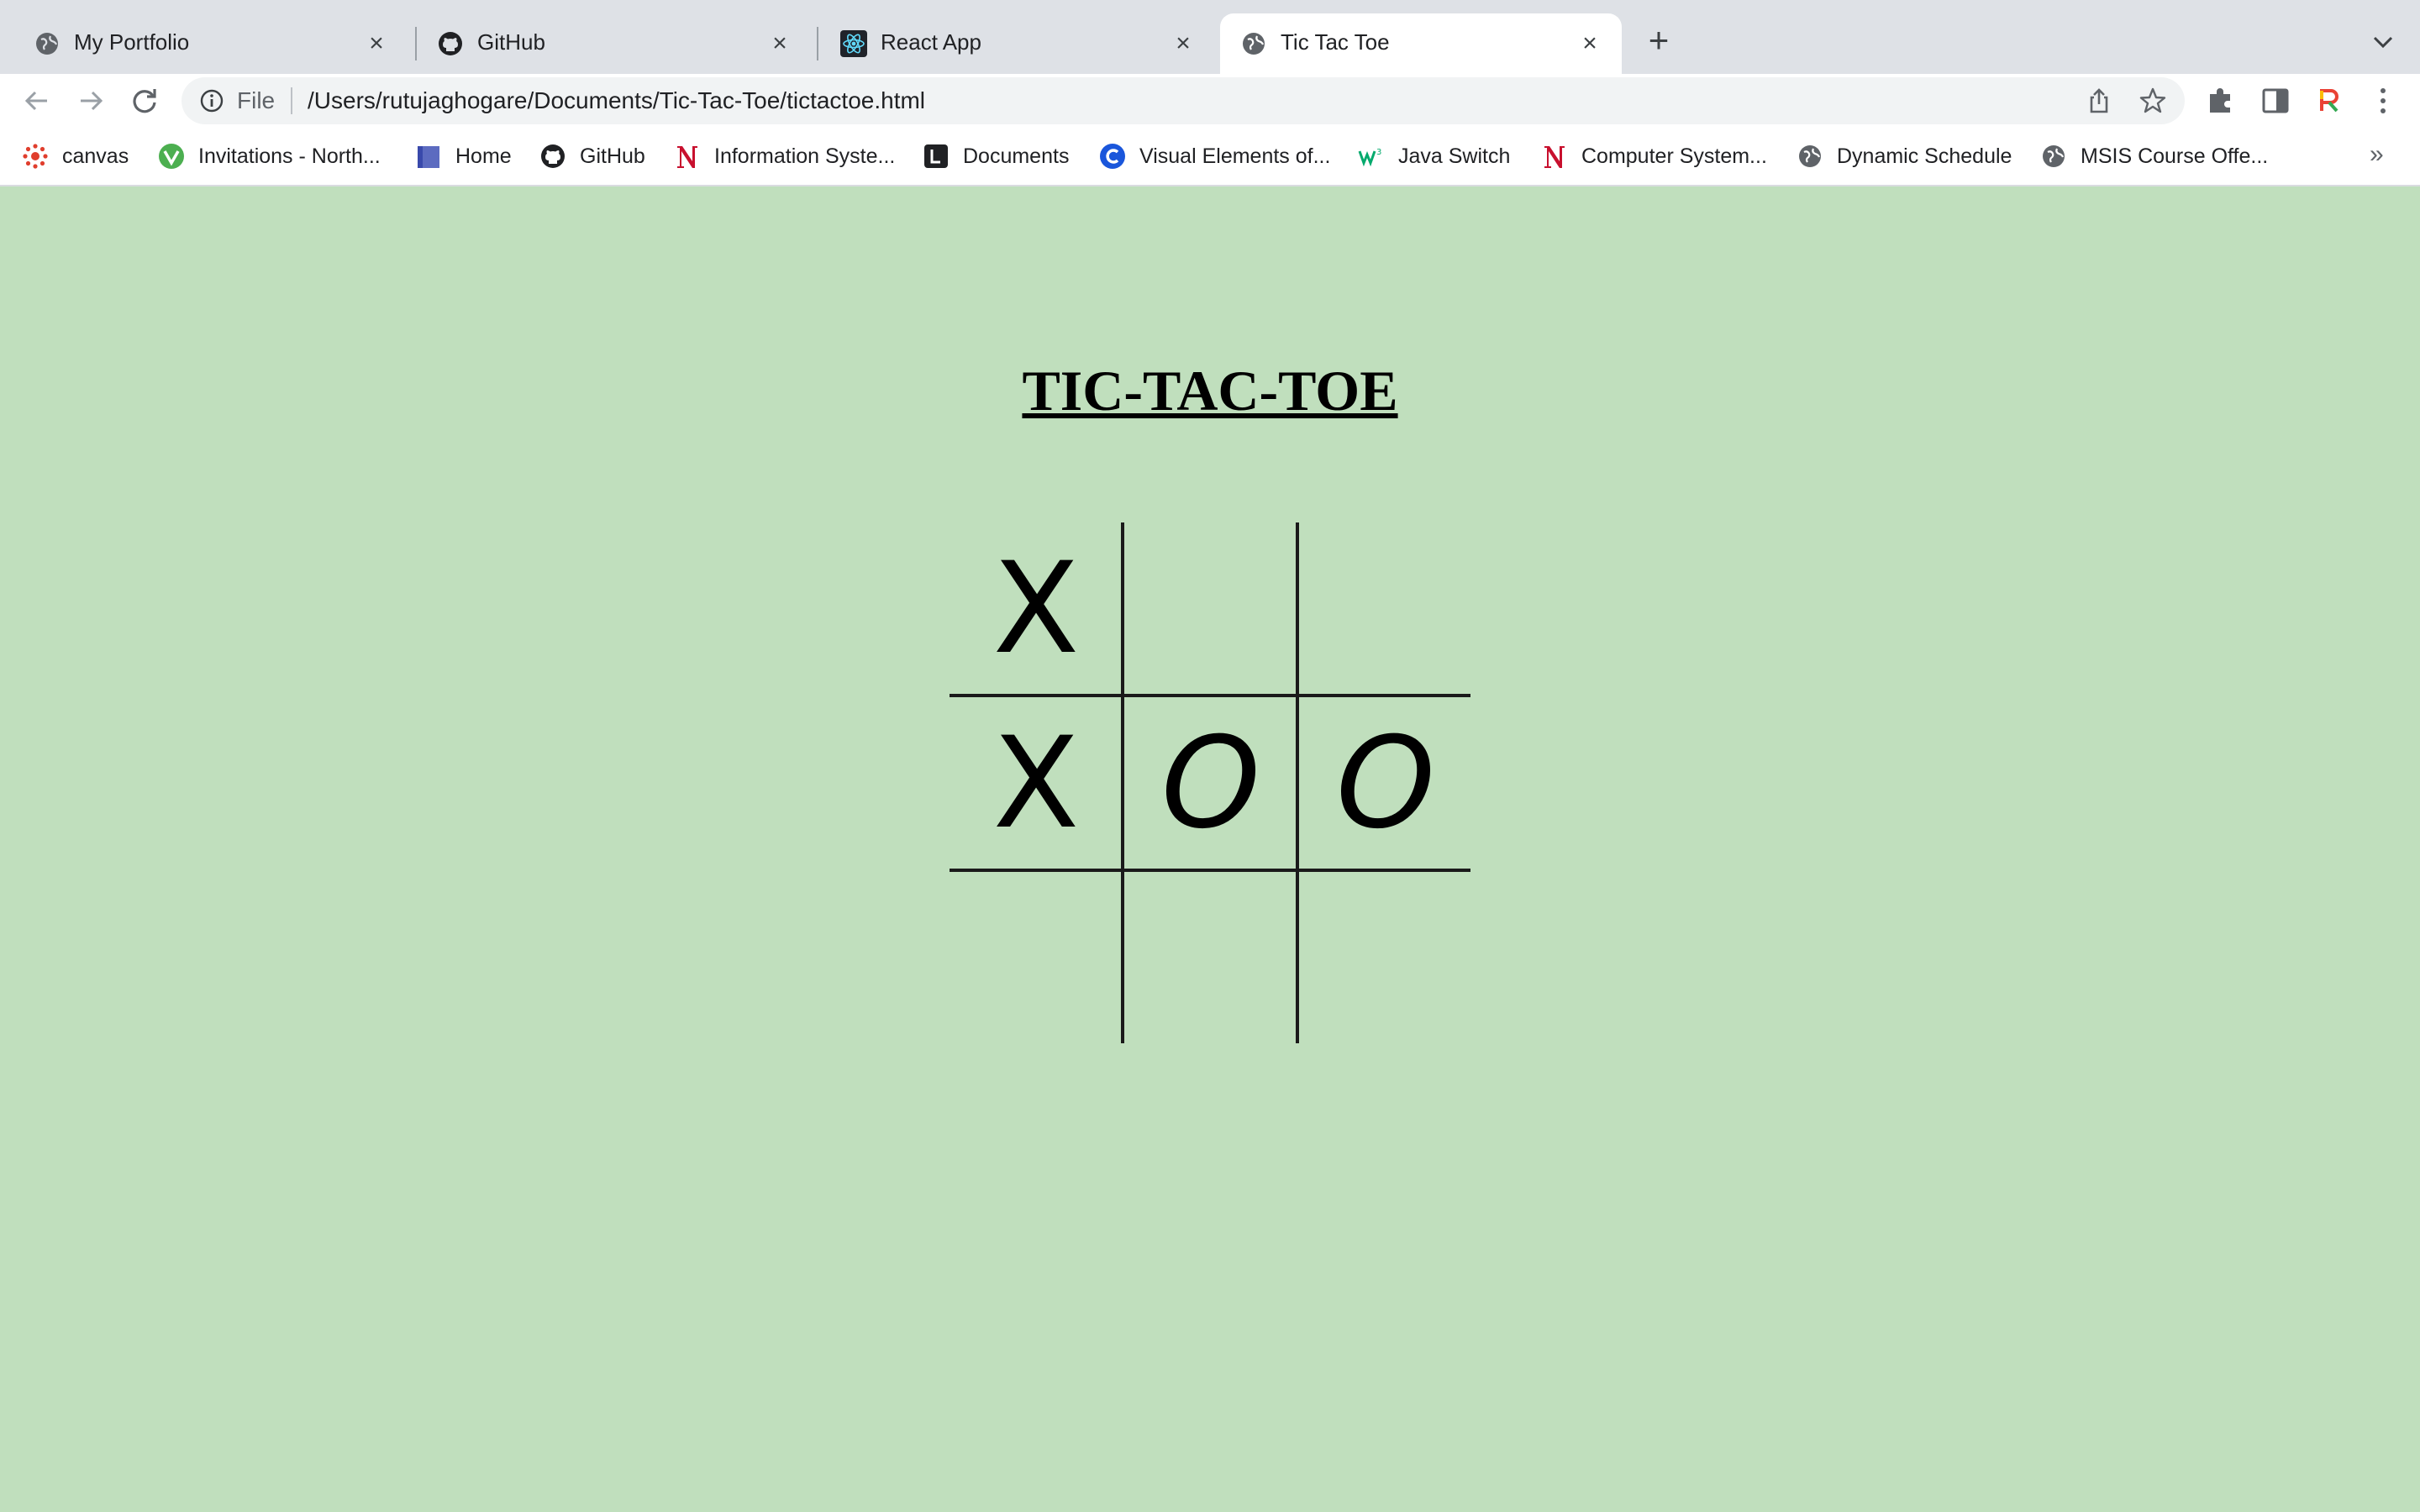  I want to click on tab-title: Tic Tac Toe, so click(1335, 42).